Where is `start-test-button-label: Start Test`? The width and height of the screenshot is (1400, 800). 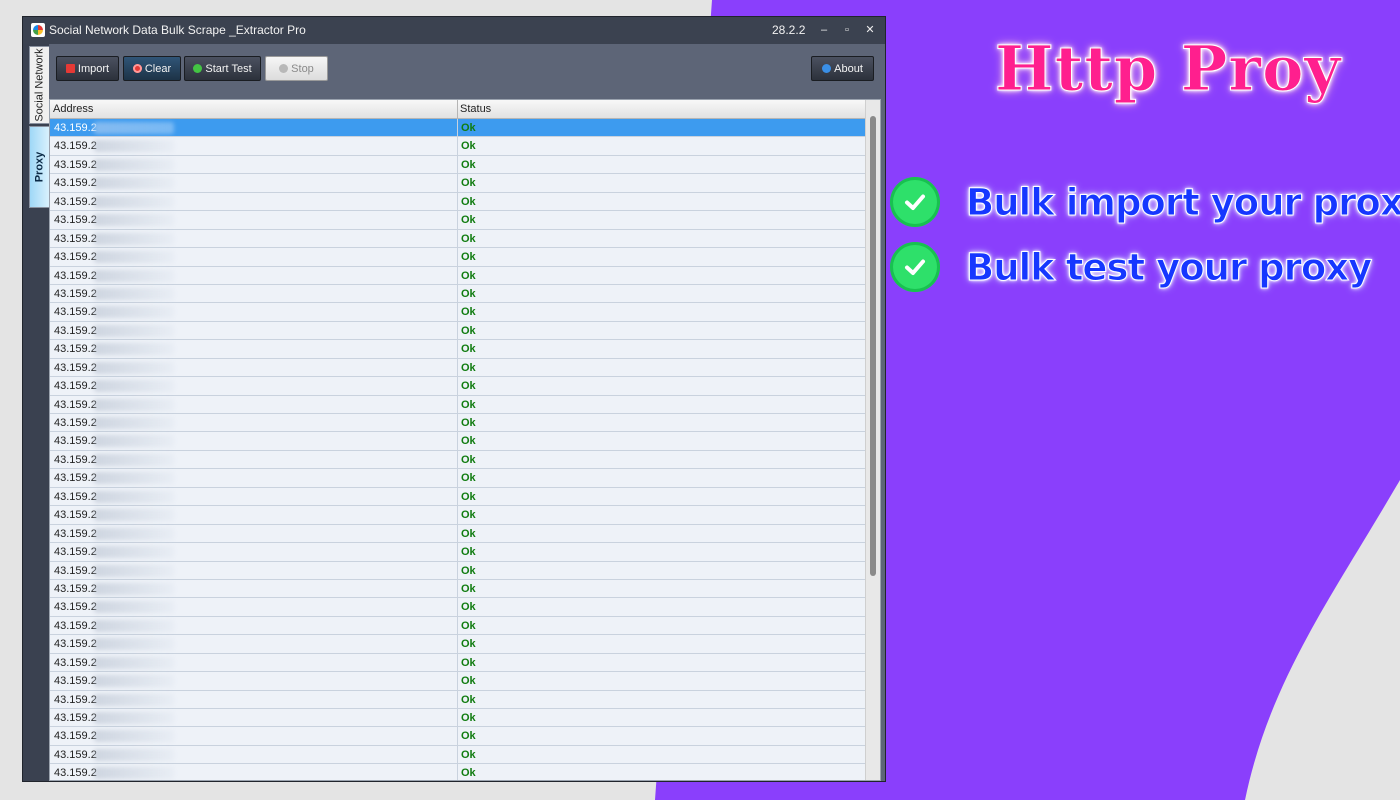
start-test-button-label: Start Test is located at coordinates (228, 68).